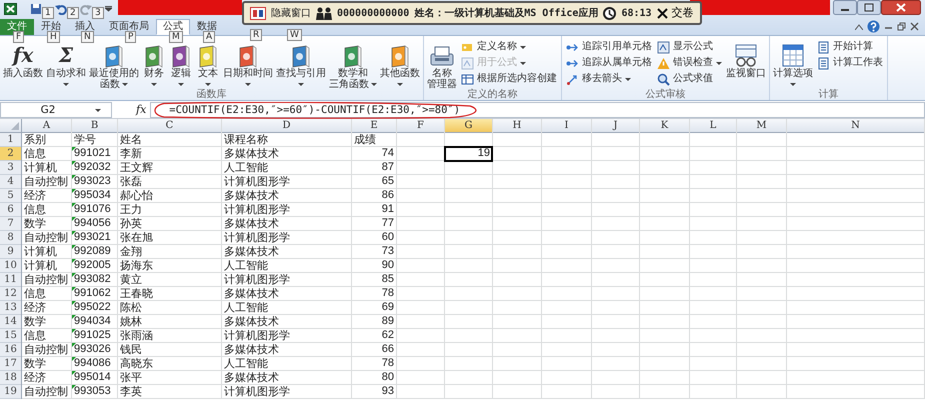  I want to click on table-cell: 李新, so click(169, 153).